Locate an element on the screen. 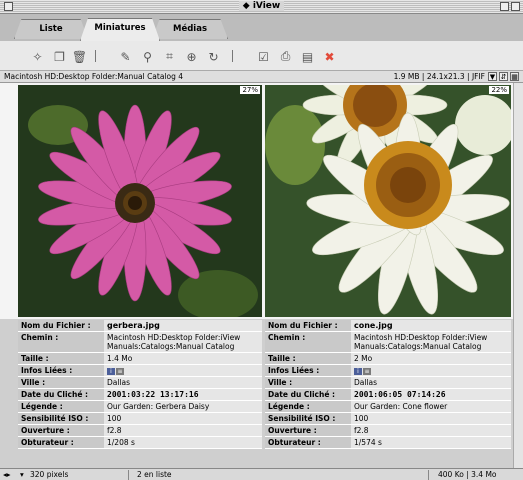  title-bar: ◆ iView is located at coordinates (261, 7).